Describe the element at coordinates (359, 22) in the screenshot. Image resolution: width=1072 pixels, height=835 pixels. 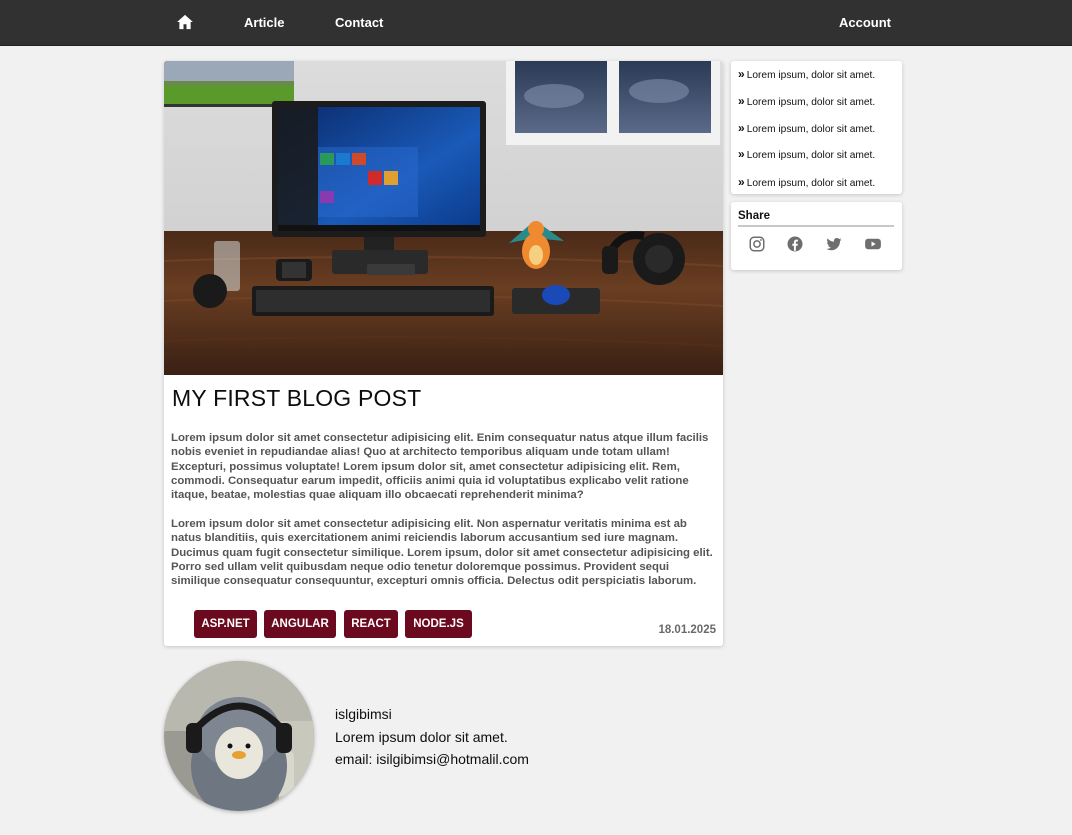
I see `nav-contact-link: Contact` at that location.